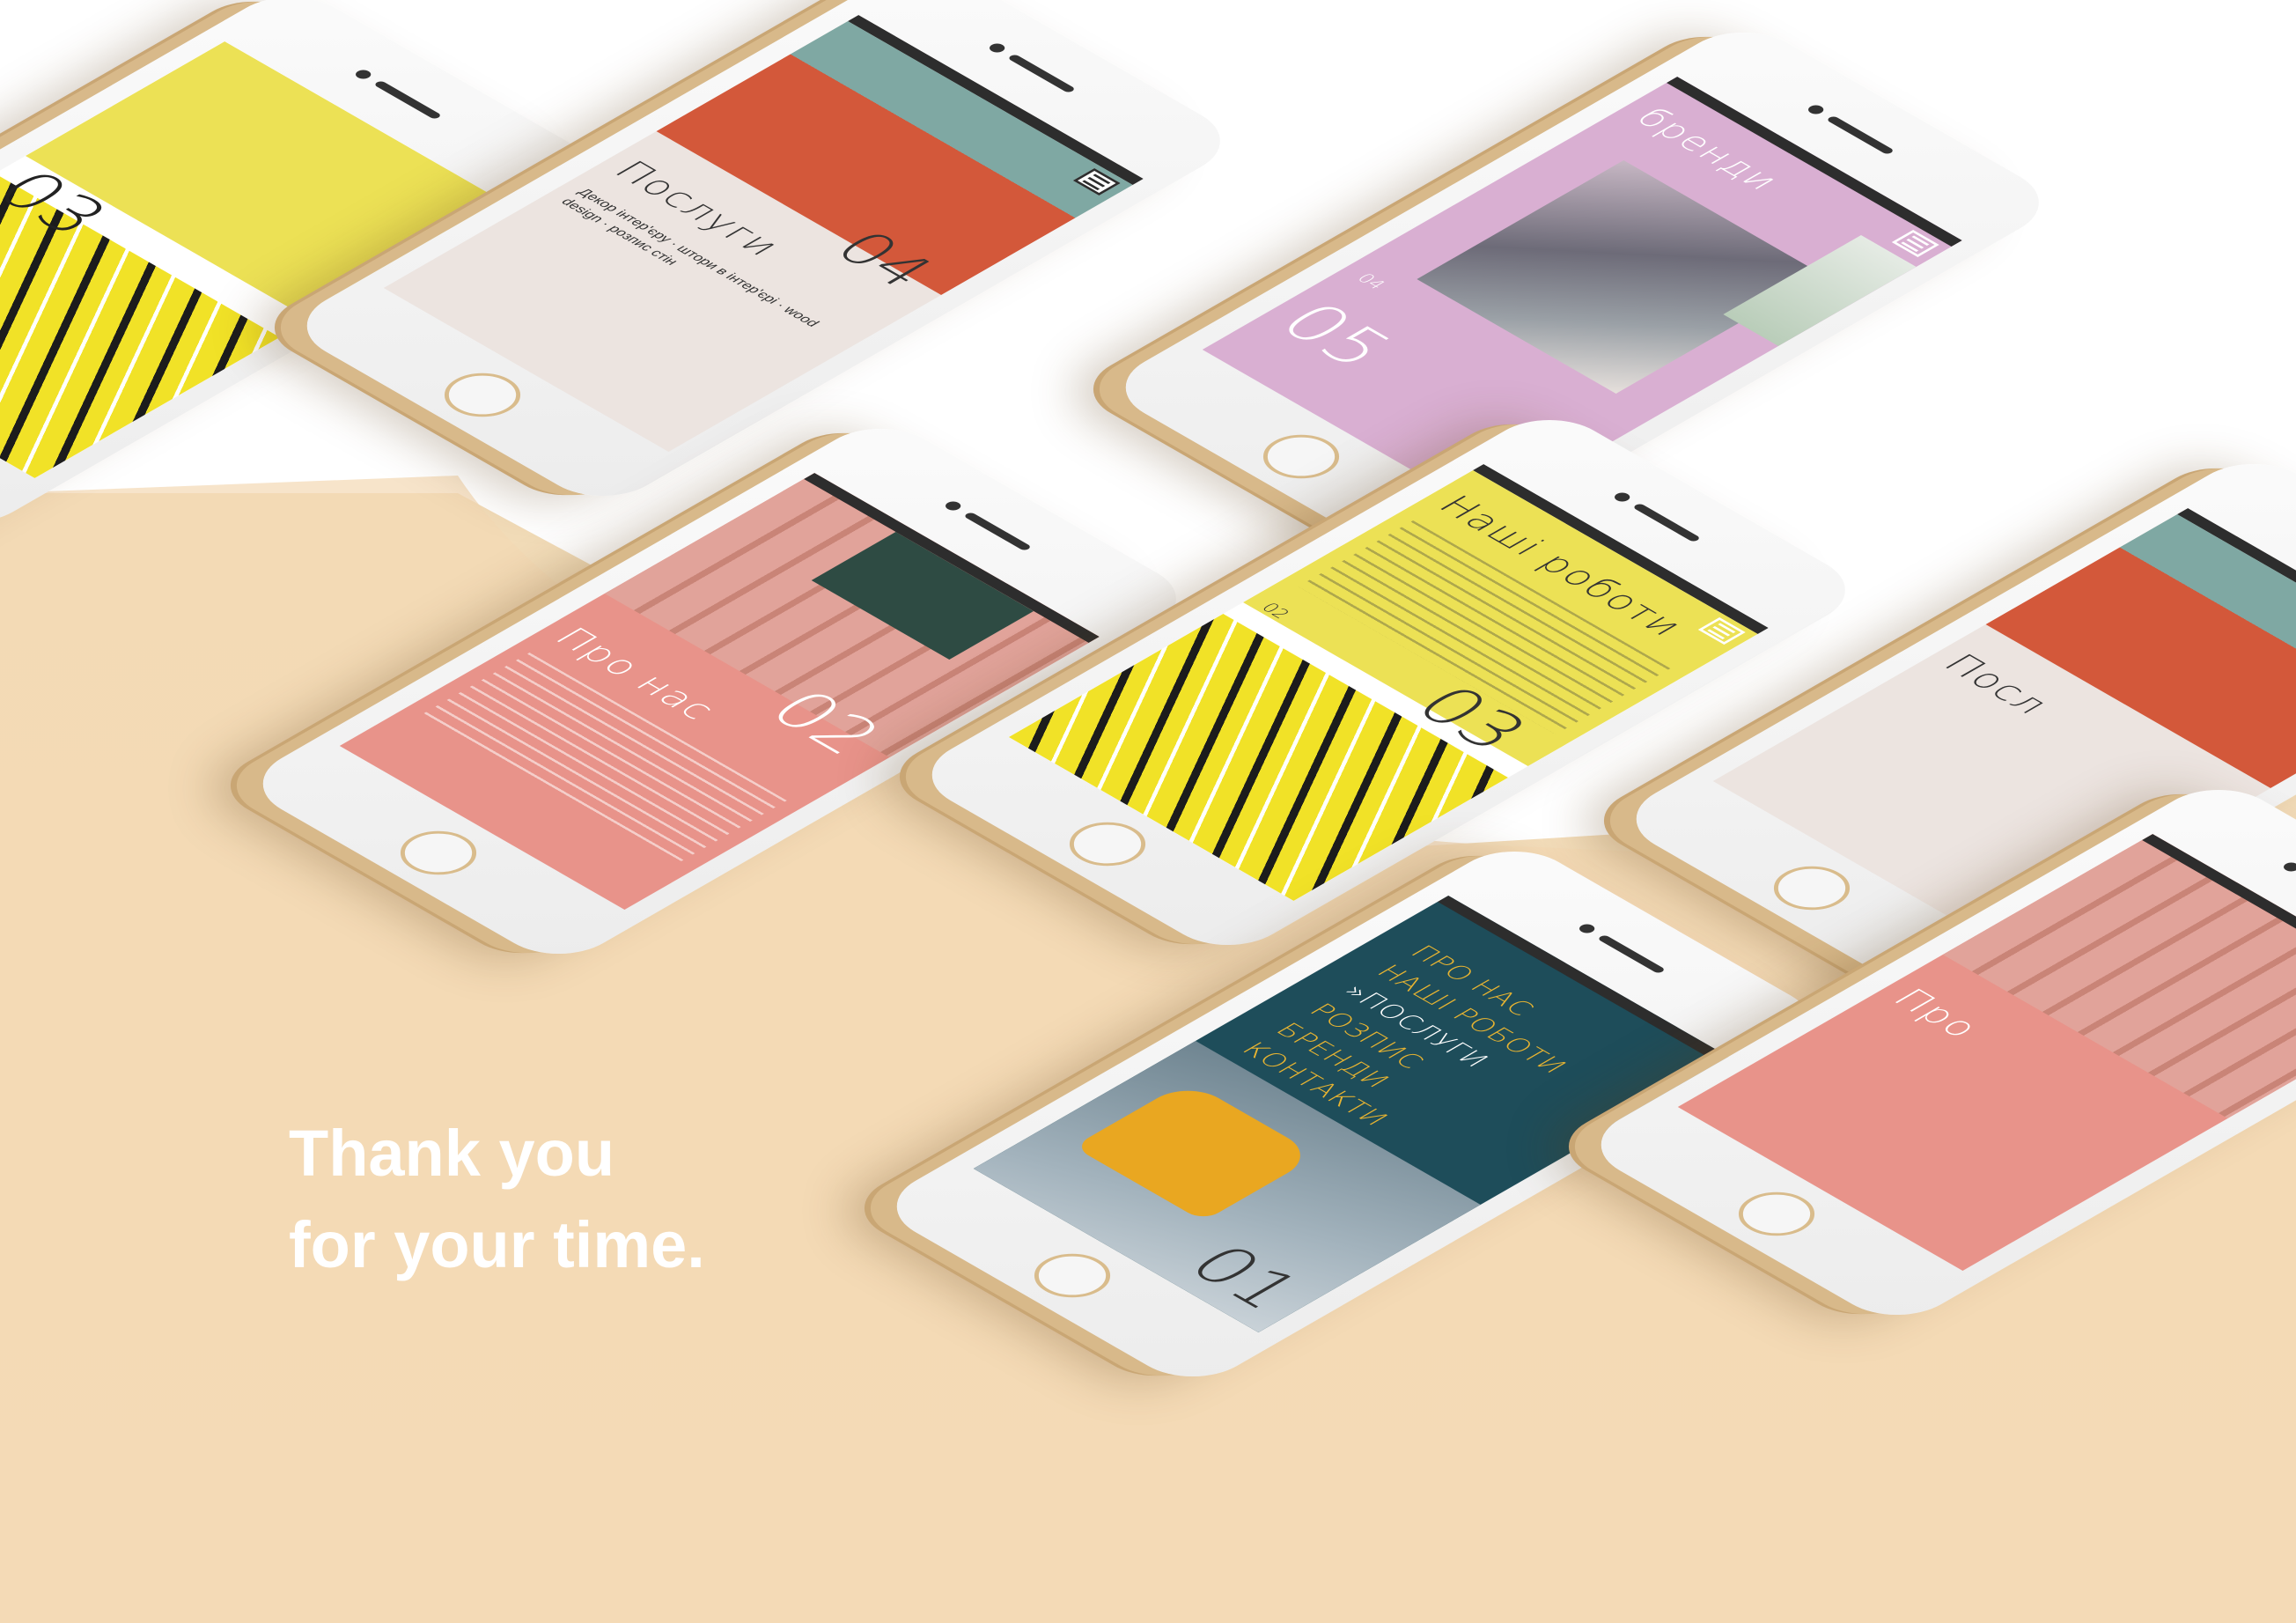 Image resolution: width=2296 pixels, height=1623 pixels. Describe the element at coordinates (497, 1245) in the screenshot. I see `headline-line-2: for your time.` at that location.